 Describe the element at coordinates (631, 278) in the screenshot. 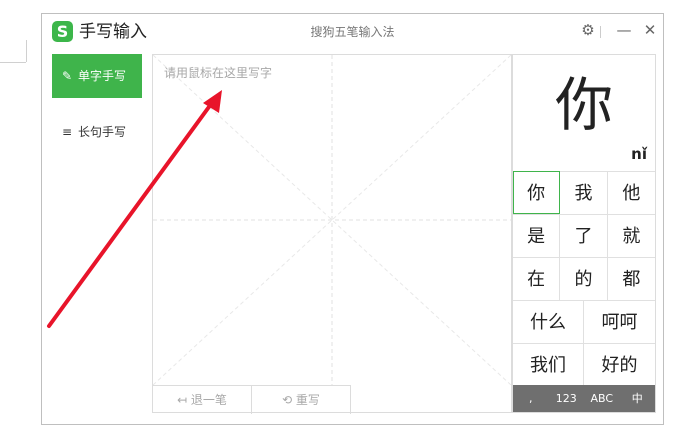

I see `candidate-cell: 都` at that location.